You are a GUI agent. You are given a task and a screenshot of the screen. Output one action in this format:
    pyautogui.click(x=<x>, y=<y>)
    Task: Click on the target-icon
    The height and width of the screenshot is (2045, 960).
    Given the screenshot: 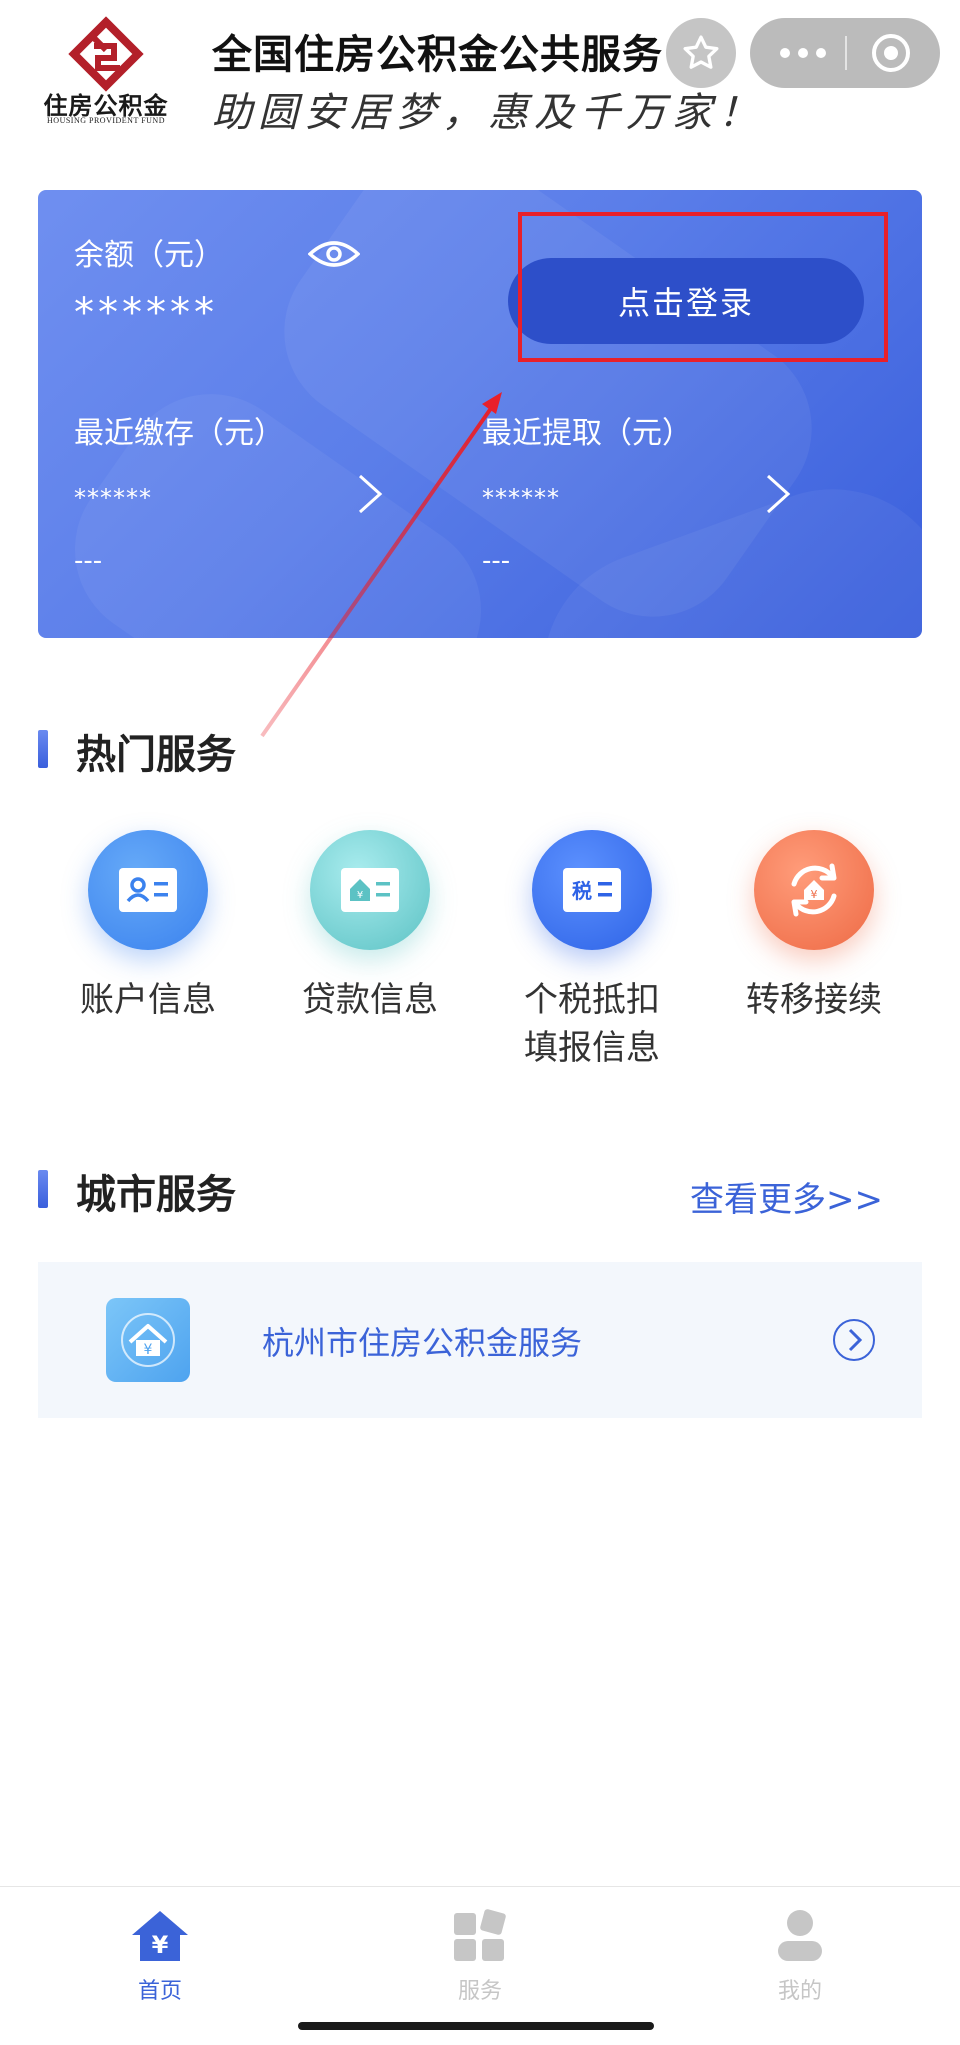 What is the action you would take?
    pyautogui.click(x=891, y=53)
    